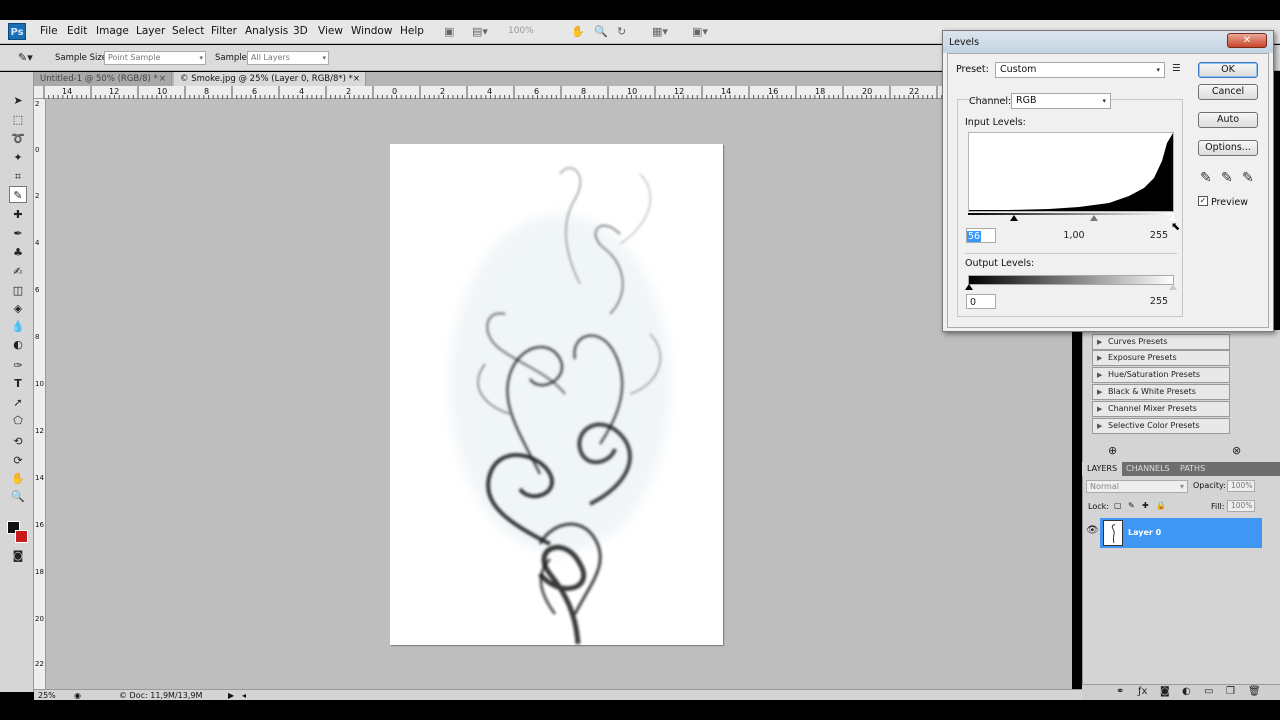  Describe the element at coordinates (981, 235) in the screenshot. I see `input-black-field: 56` at that location.